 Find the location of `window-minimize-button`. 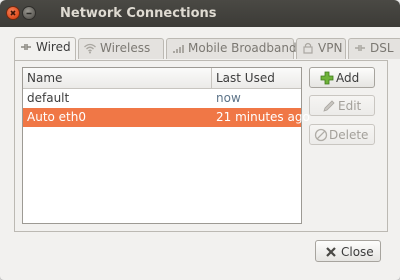

window-minimize-button is located at coordinates (29, 13).